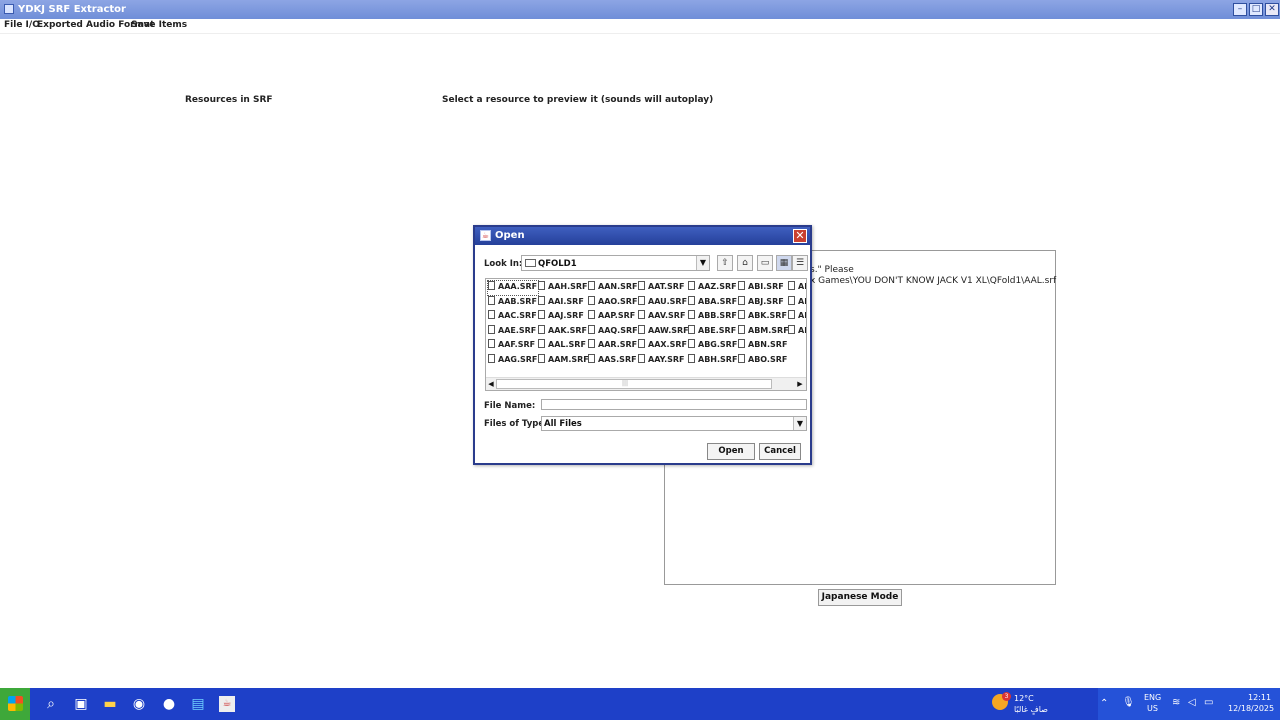  What do you see at coordinates (513, 361) in the screenshot?
I see `file-item: AAG.SRF` at bounding box center [513, 361].